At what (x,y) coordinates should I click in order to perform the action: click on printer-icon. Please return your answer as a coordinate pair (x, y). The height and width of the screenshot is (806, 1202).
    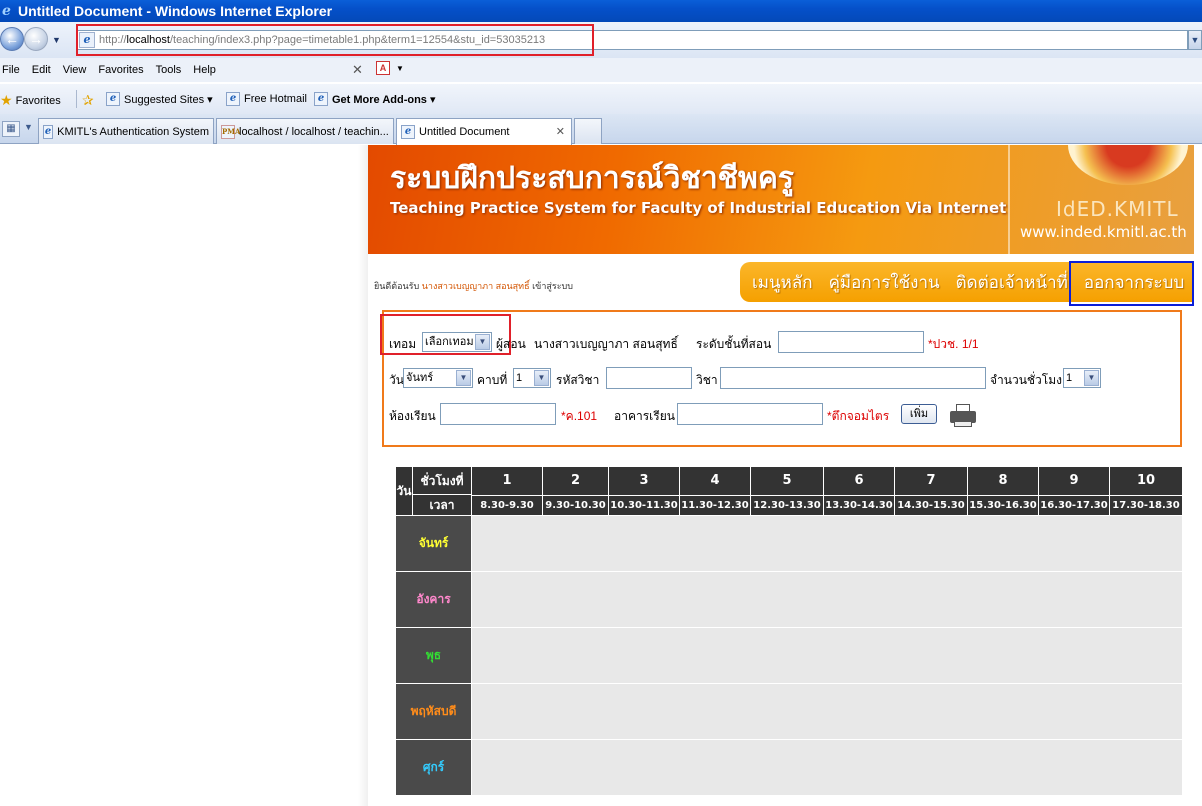
    Looking at the image, I should click on (963, 416).